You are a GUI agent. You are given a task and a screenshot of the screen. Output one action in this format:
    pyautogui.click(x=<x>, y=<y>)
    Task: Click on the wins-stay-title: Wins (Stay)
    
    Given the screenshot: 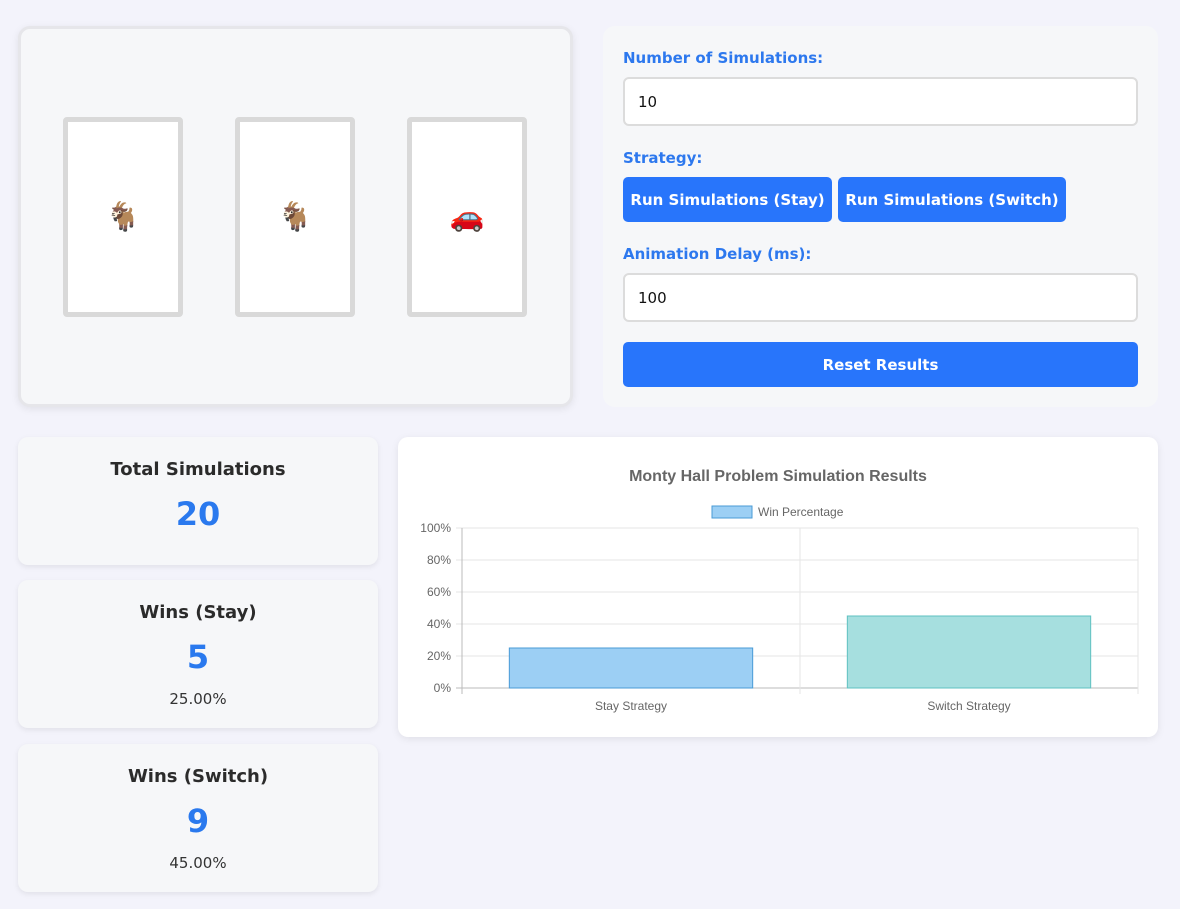 What is the action you would take?
    pyautogui.click(x=198, y=612)
    